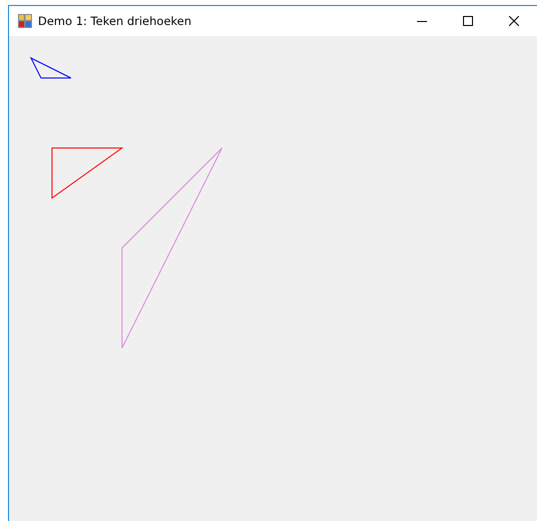  I want to click on close-icon, so click(514, 21).